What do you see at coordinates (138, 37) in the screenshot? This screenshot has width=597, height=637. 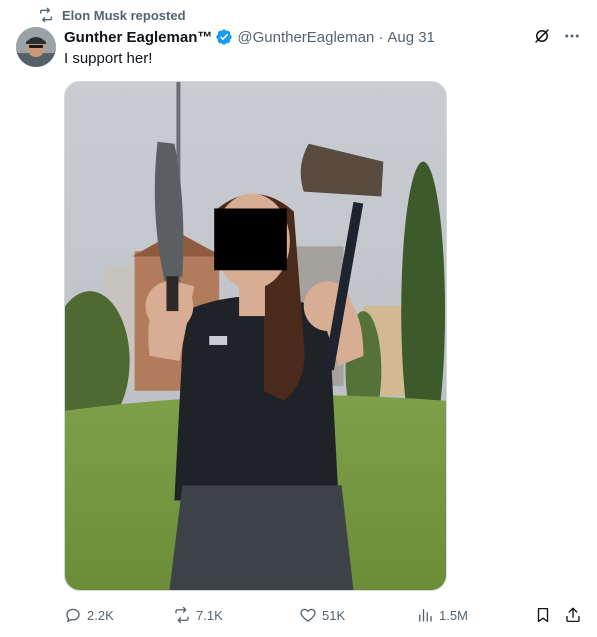 I see `author-display-name: Gunther Eagleman™` at bounding box center [138, 37].